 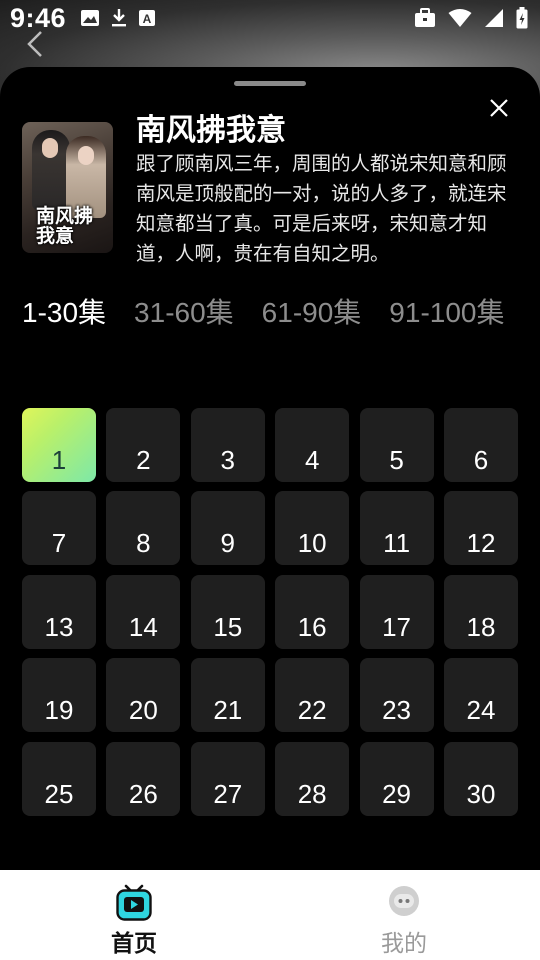 What do you see at coordinates (312, 695) in the screenshot?
I see `episode-button: 22` at bounding box center [312, 695].